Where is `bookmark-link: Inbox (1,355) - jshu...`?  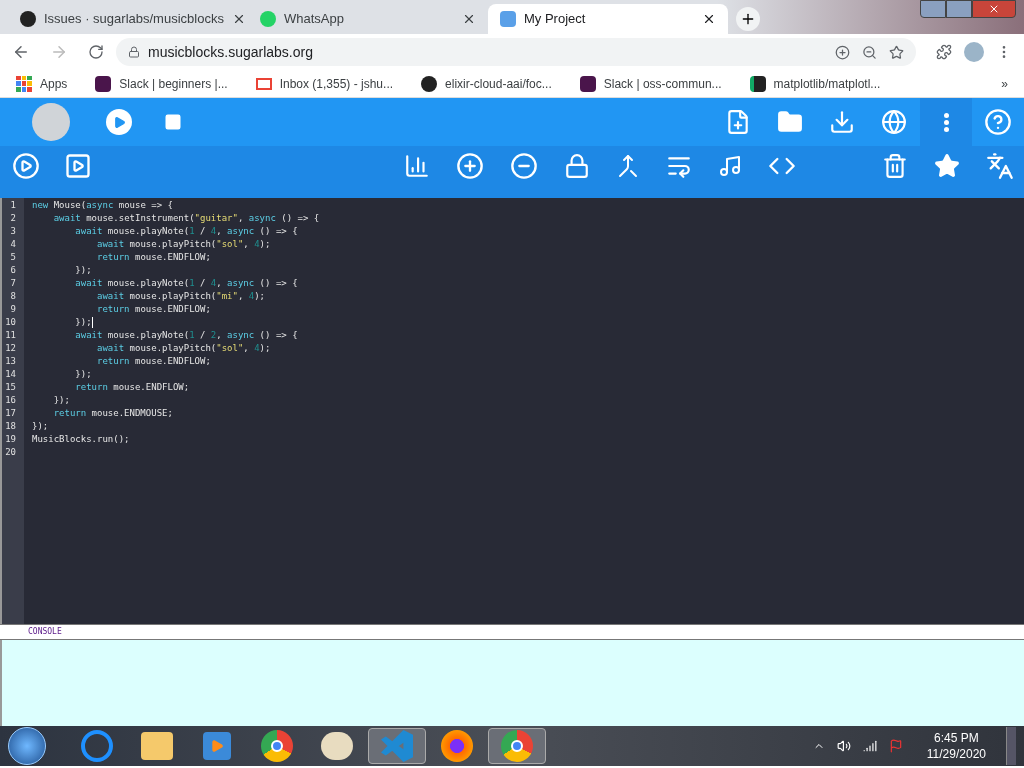
bookmark-link: Inbox (1,355) - jshu... is located at coordinates (324, 83).